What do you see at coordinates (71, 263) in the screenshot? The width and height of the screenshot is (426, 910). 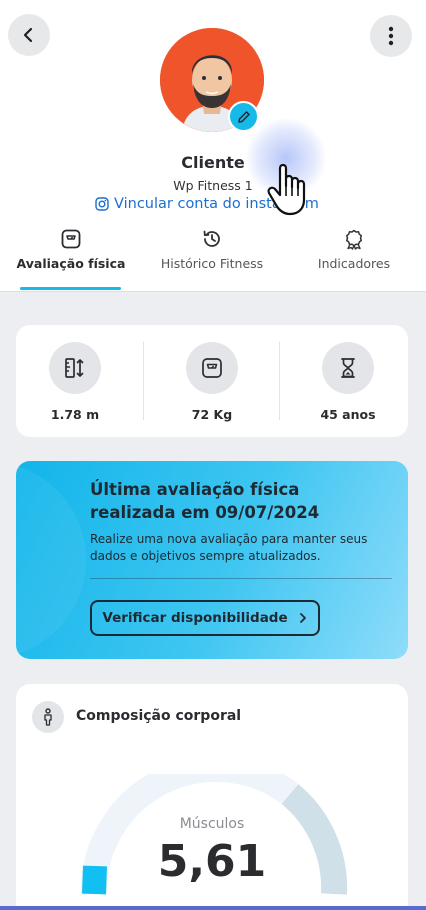 I see `tab-label: Avaliação física` at bounding box center [71, 263].